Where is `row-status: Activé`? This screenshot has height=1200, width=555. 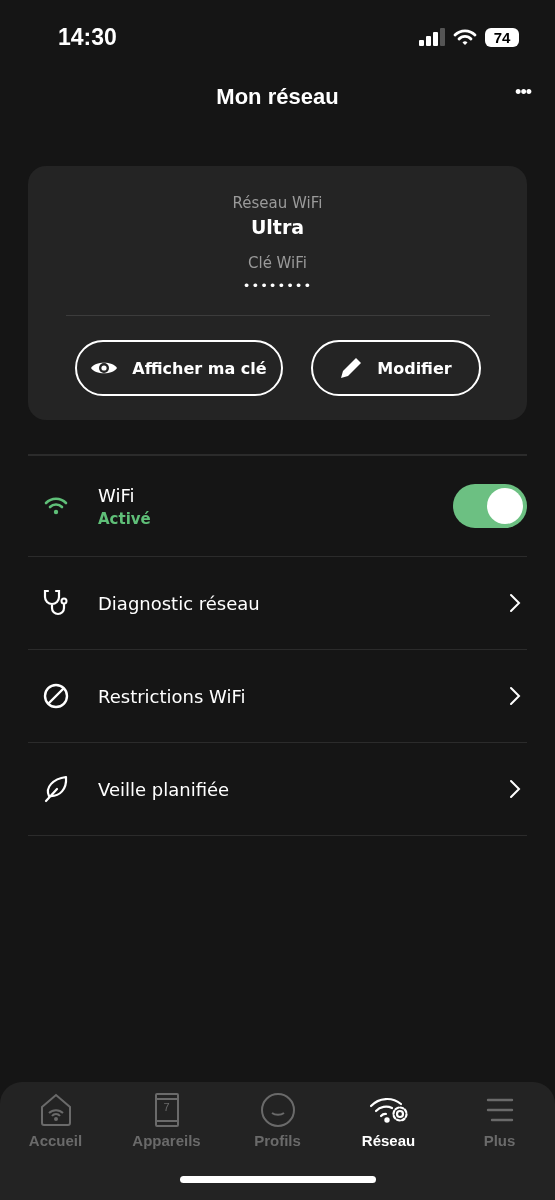
row-status: Activé is located at coordinates (125, 518).